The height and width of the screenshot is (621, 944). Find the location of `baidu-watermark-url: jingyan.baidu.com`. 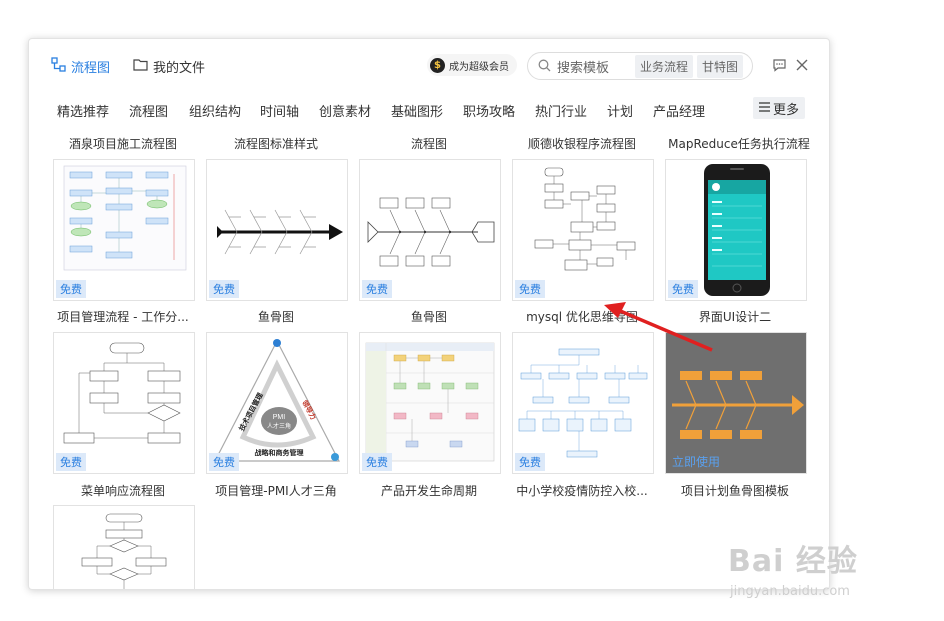

baidu-watermark-url: jingyan.baidu.com is located at coordinates (790, 591).